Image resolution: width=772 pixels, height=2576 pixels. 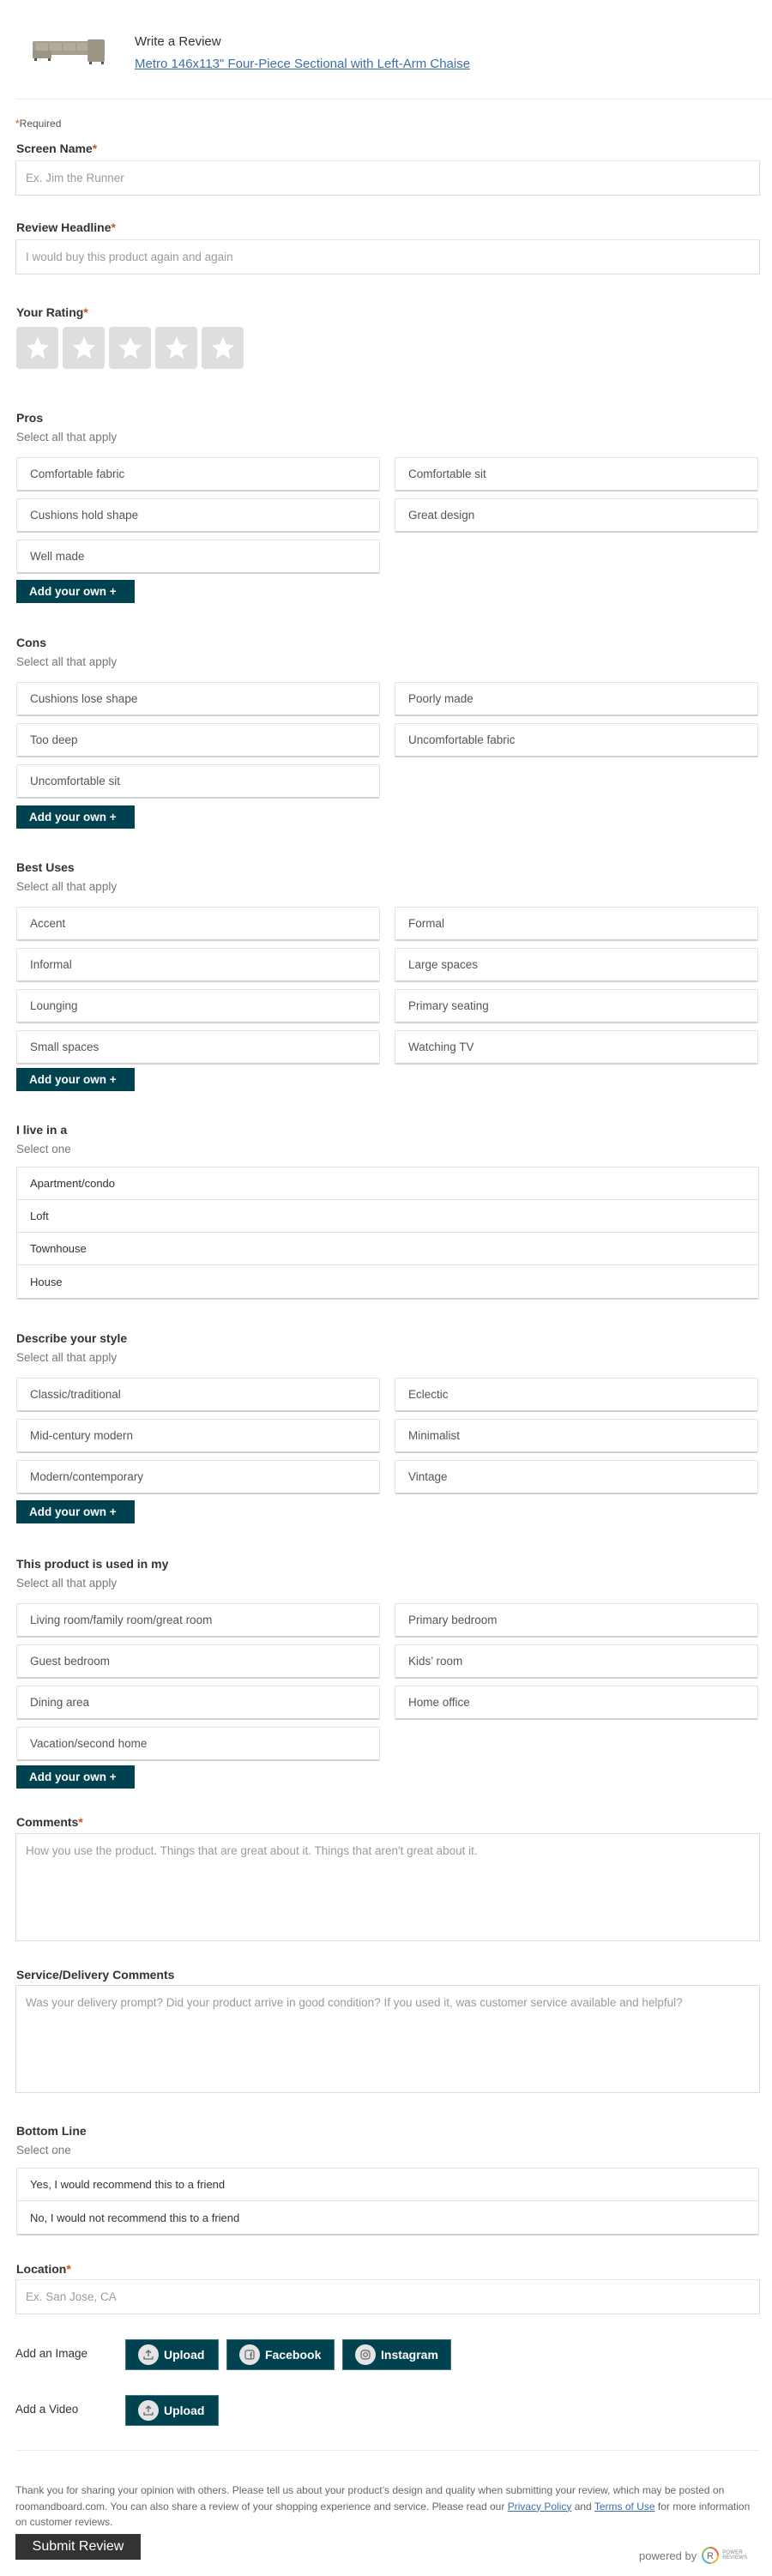 I want to click on option-pill: Lounging, so click(x=198, y=1006).